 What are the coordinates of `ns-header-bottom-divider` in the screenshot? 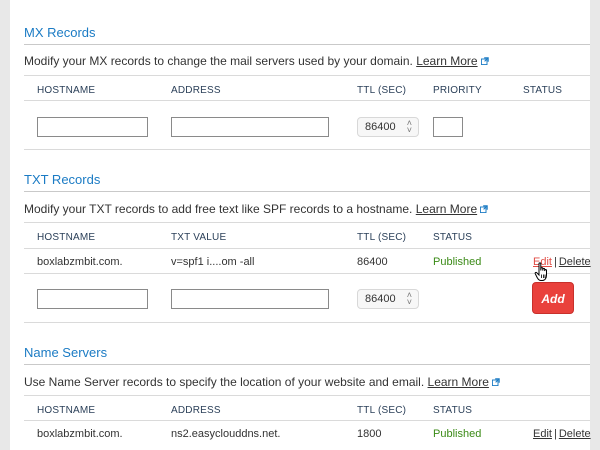 It's located at (307, 420).